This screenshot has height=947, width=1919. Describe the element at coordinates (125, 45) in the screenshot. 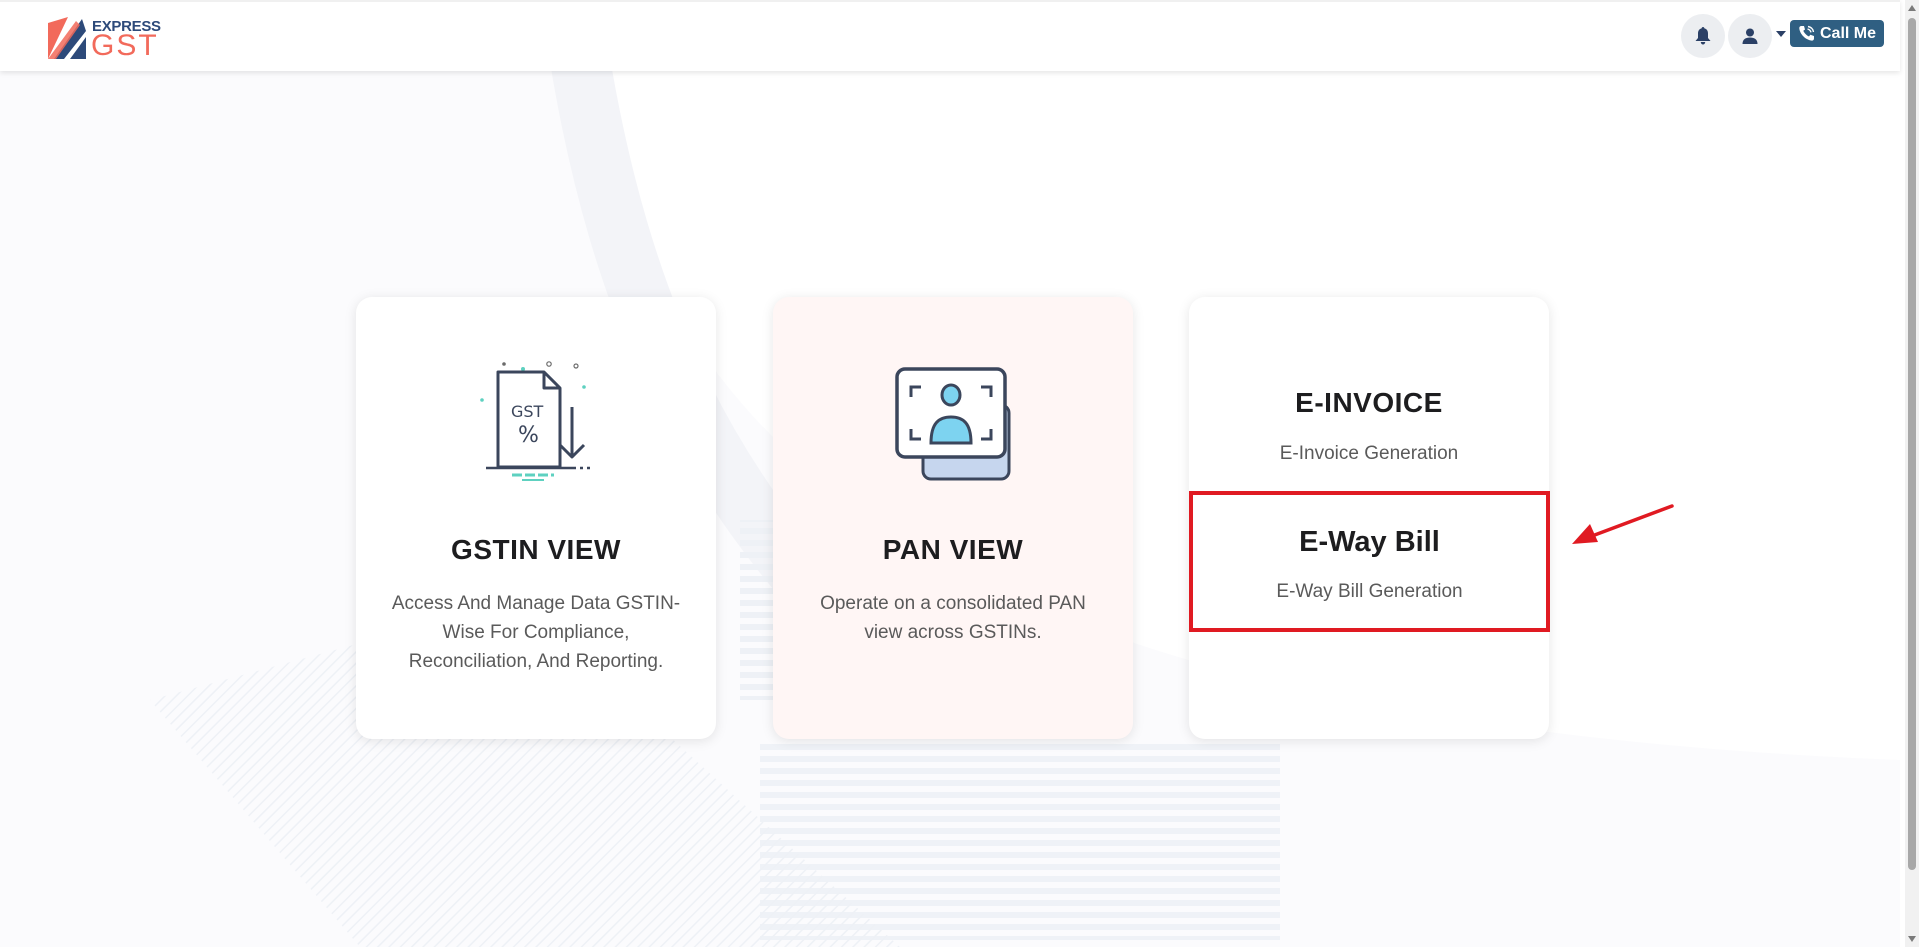

I see `logo-gst-text: GST` at that location.